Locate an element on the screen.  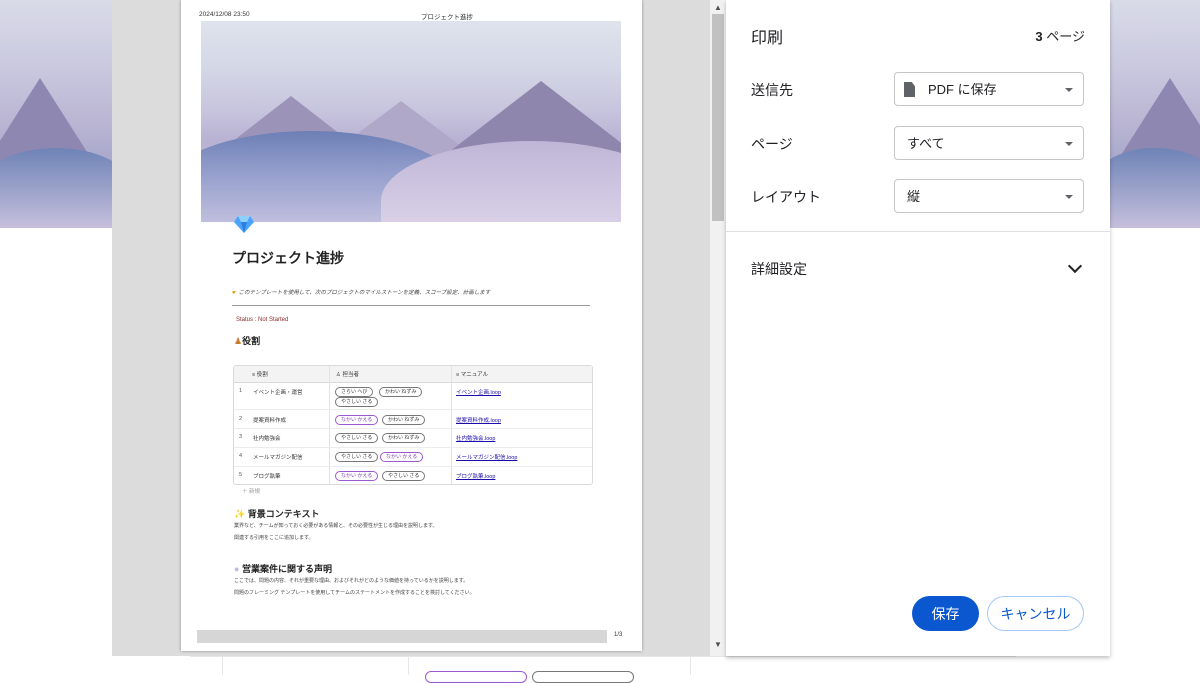
table-row: 2 提案資料作成 なかい かえる かわい ねずみ 提案資料作成.loop is located at coordinates (413, 419).